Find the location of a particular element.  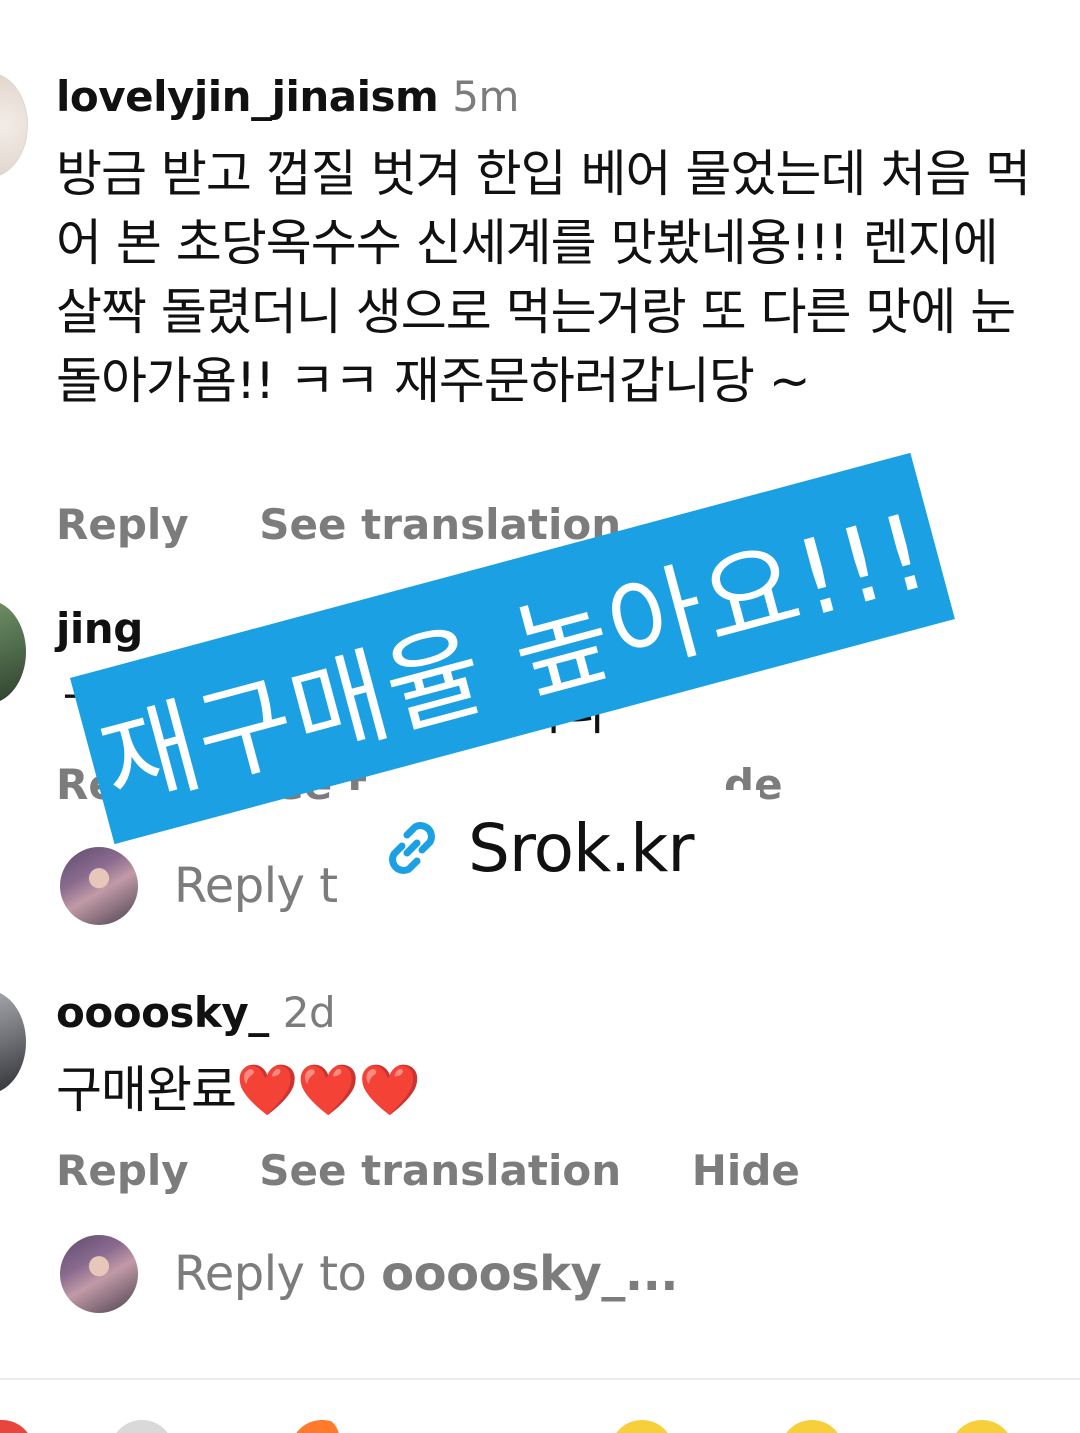

comment-header: oooosky_ 2d is located at coordinates (196, 1012).